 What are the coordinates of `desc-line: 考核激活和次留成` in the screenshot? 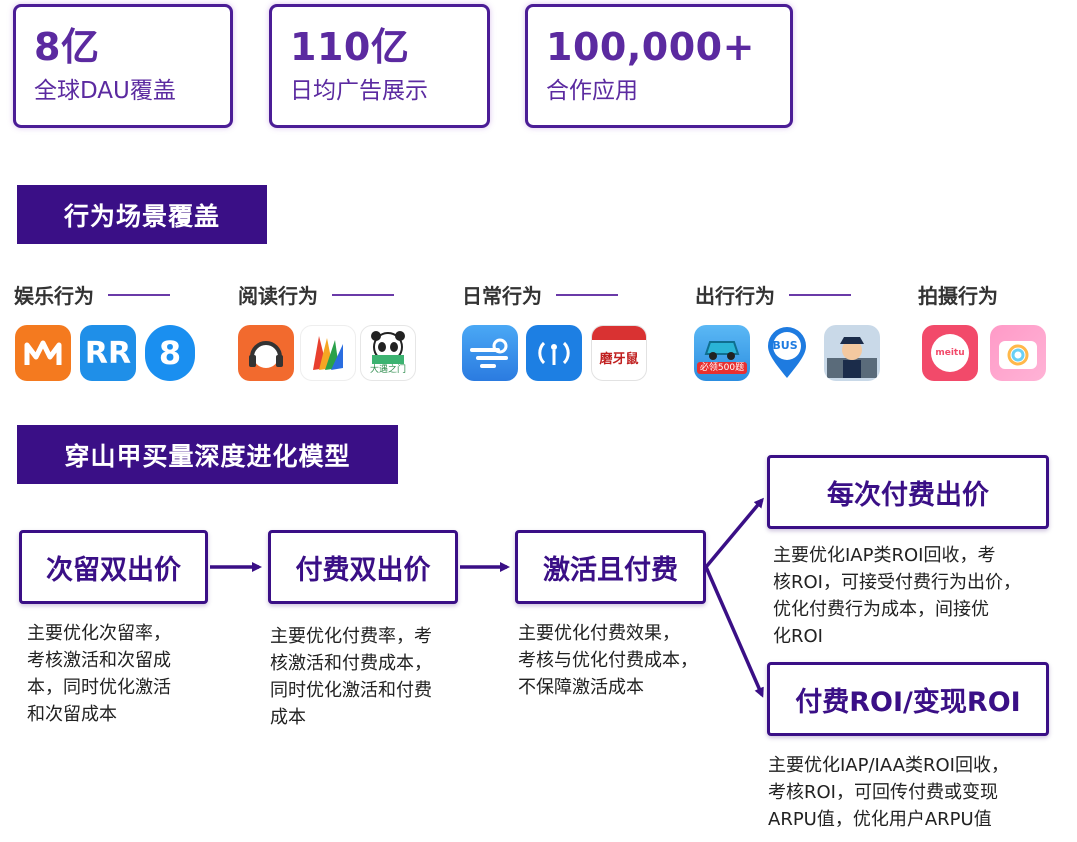 It's located at (99, 660).